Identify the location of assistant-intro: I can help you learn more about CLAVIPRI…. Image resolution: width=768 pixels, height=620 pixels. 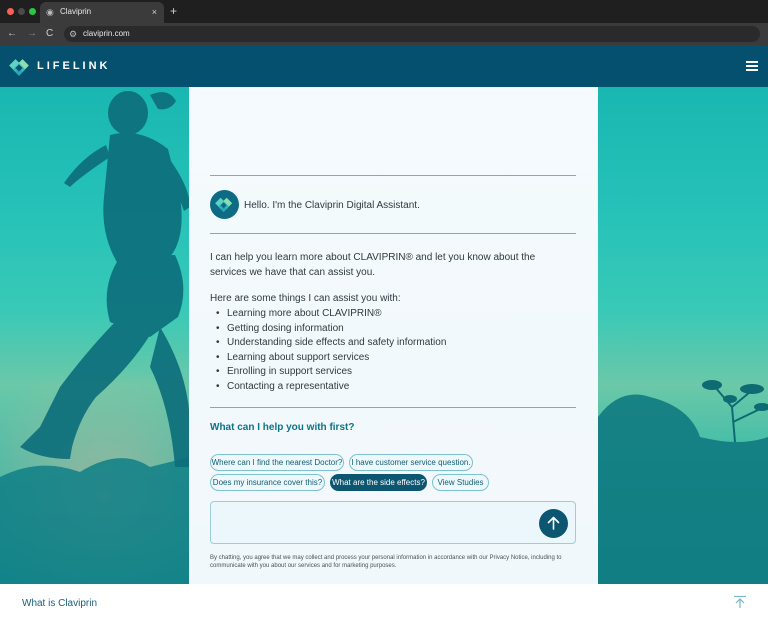
(373, 265).